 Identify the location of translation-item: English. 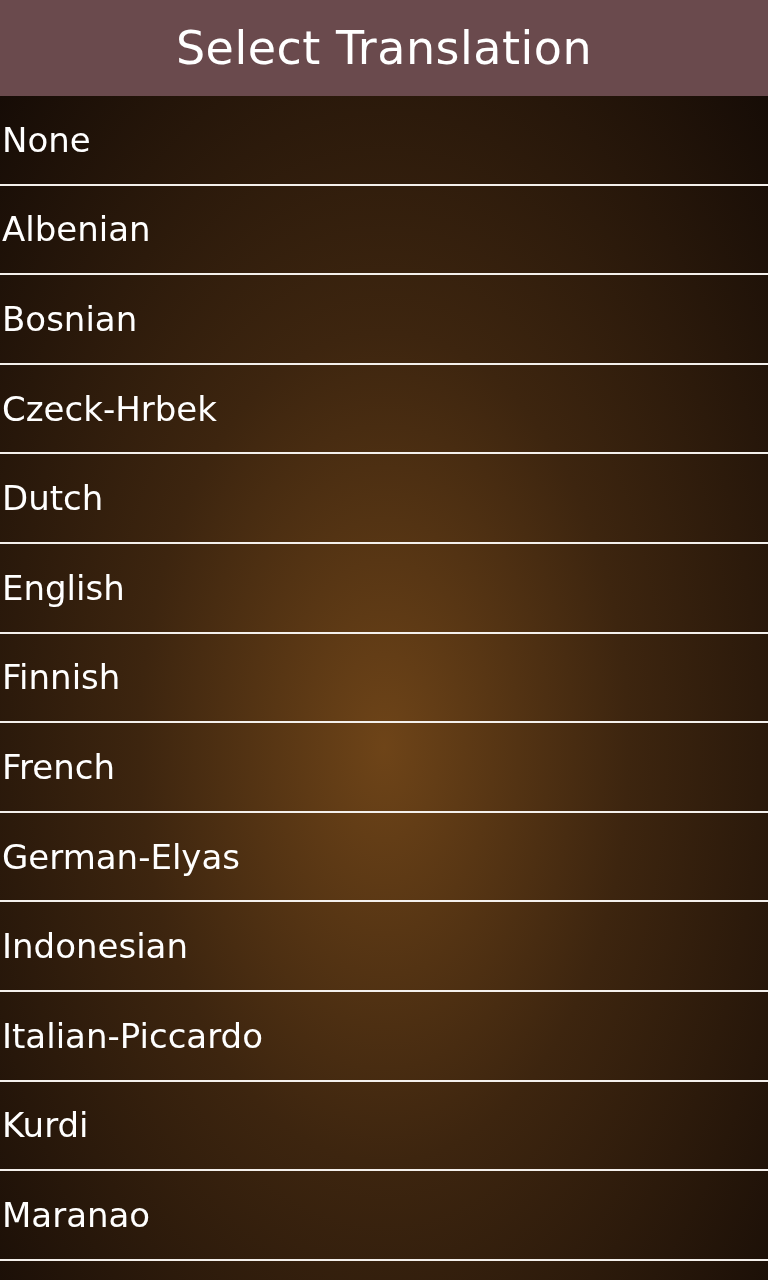
(384, 588).